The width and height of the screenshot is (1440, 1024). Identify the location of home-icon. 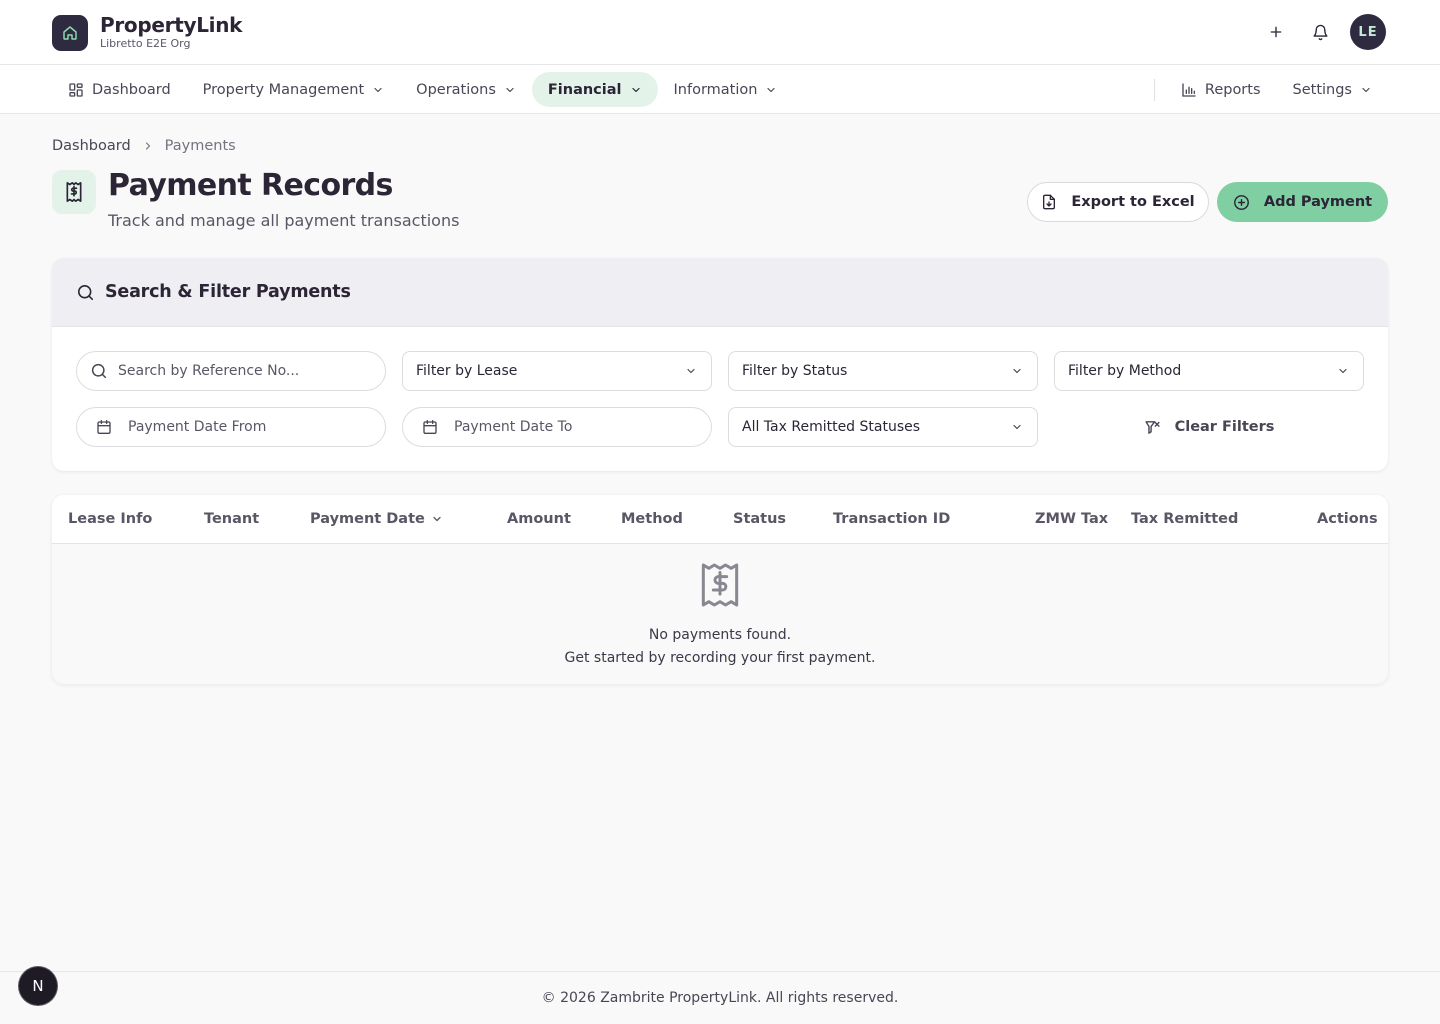
(70, 32).